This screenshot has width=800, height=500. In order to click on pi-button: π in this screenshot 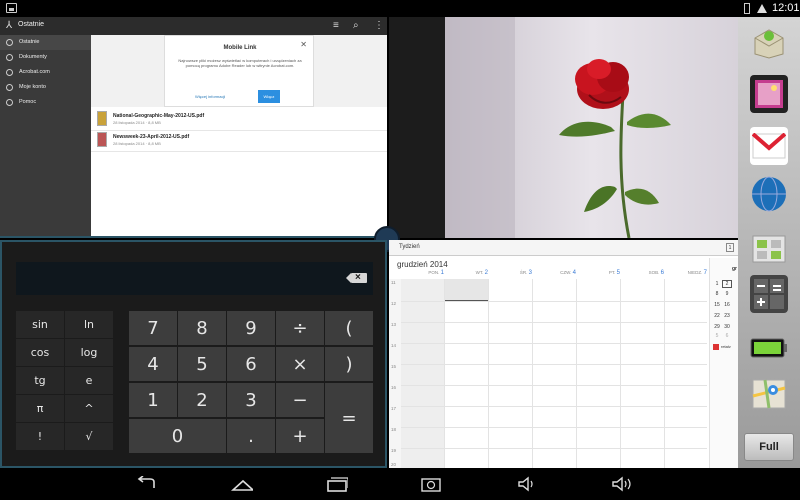, I will do `click(40, 408)`.